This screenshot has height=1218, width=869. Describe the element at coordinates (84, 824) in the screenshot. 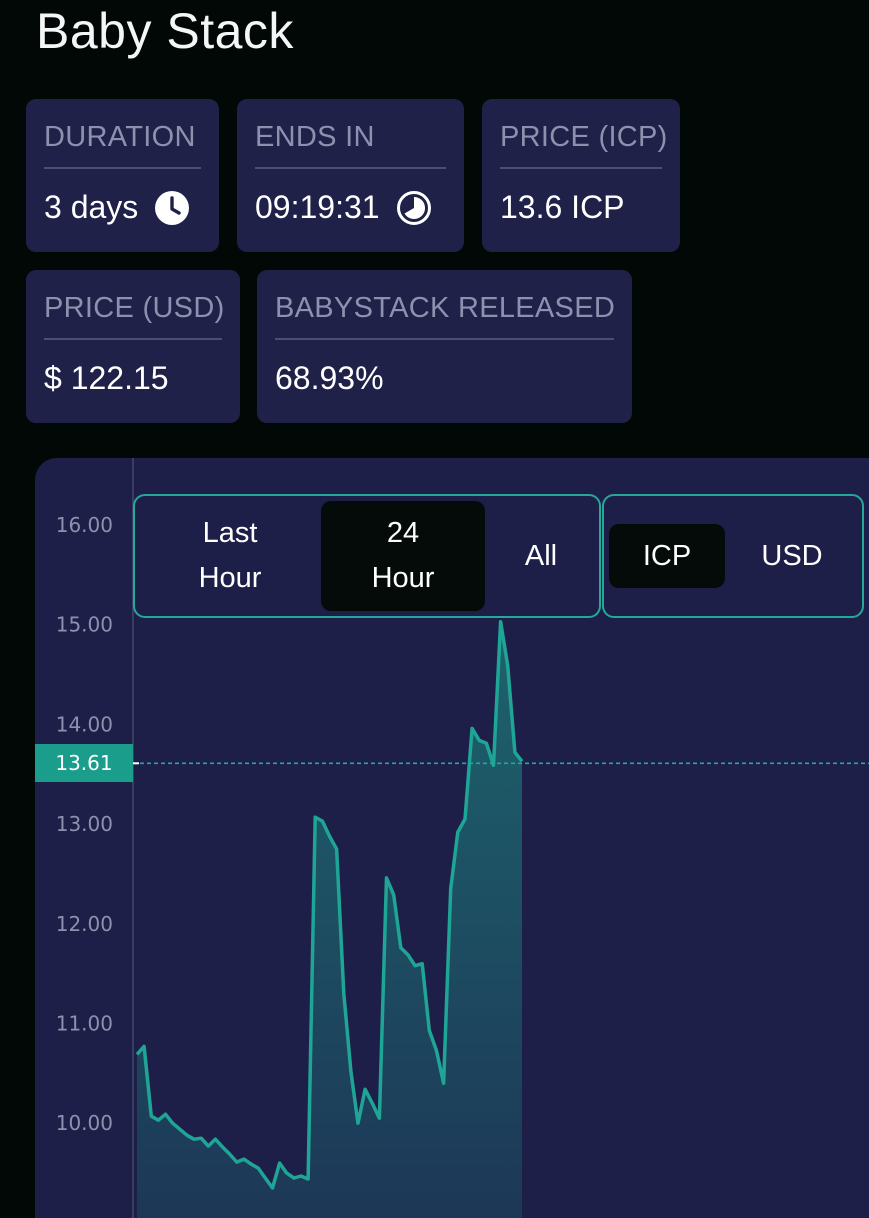

I see `y-tick-label: 13.00` at that location.